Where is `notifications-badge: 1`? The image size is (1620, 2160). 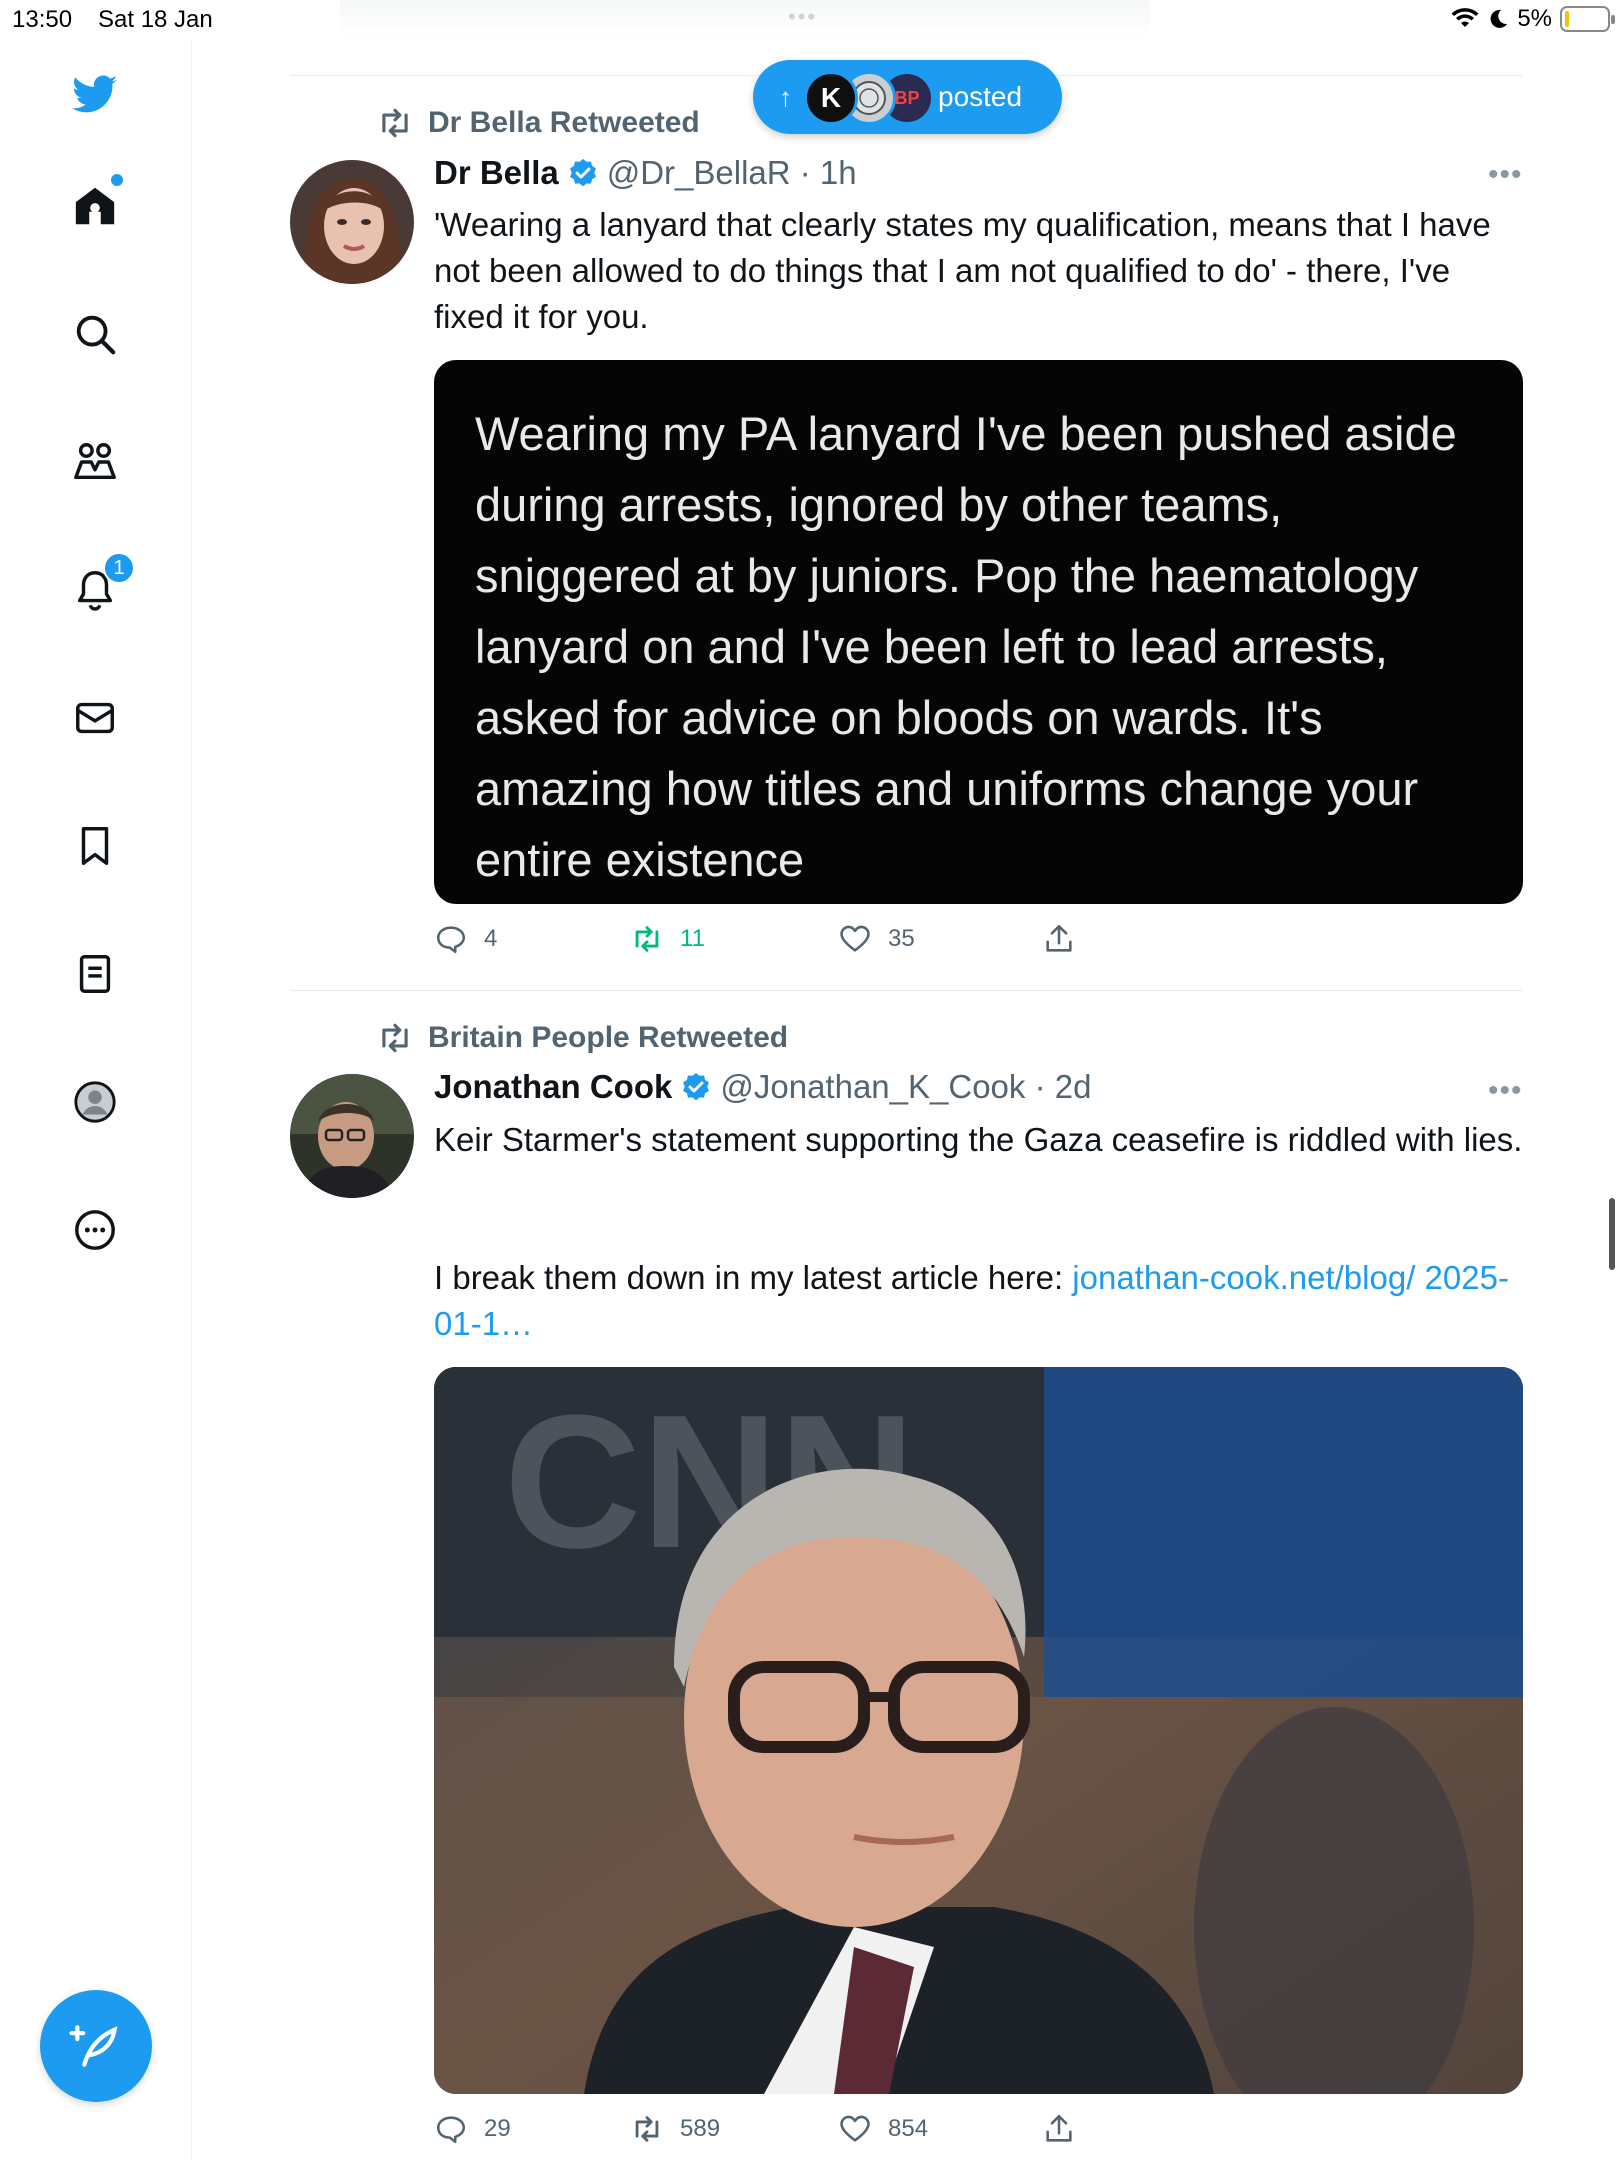 notifications-badge: 1 is located at coordinates (119, 568).